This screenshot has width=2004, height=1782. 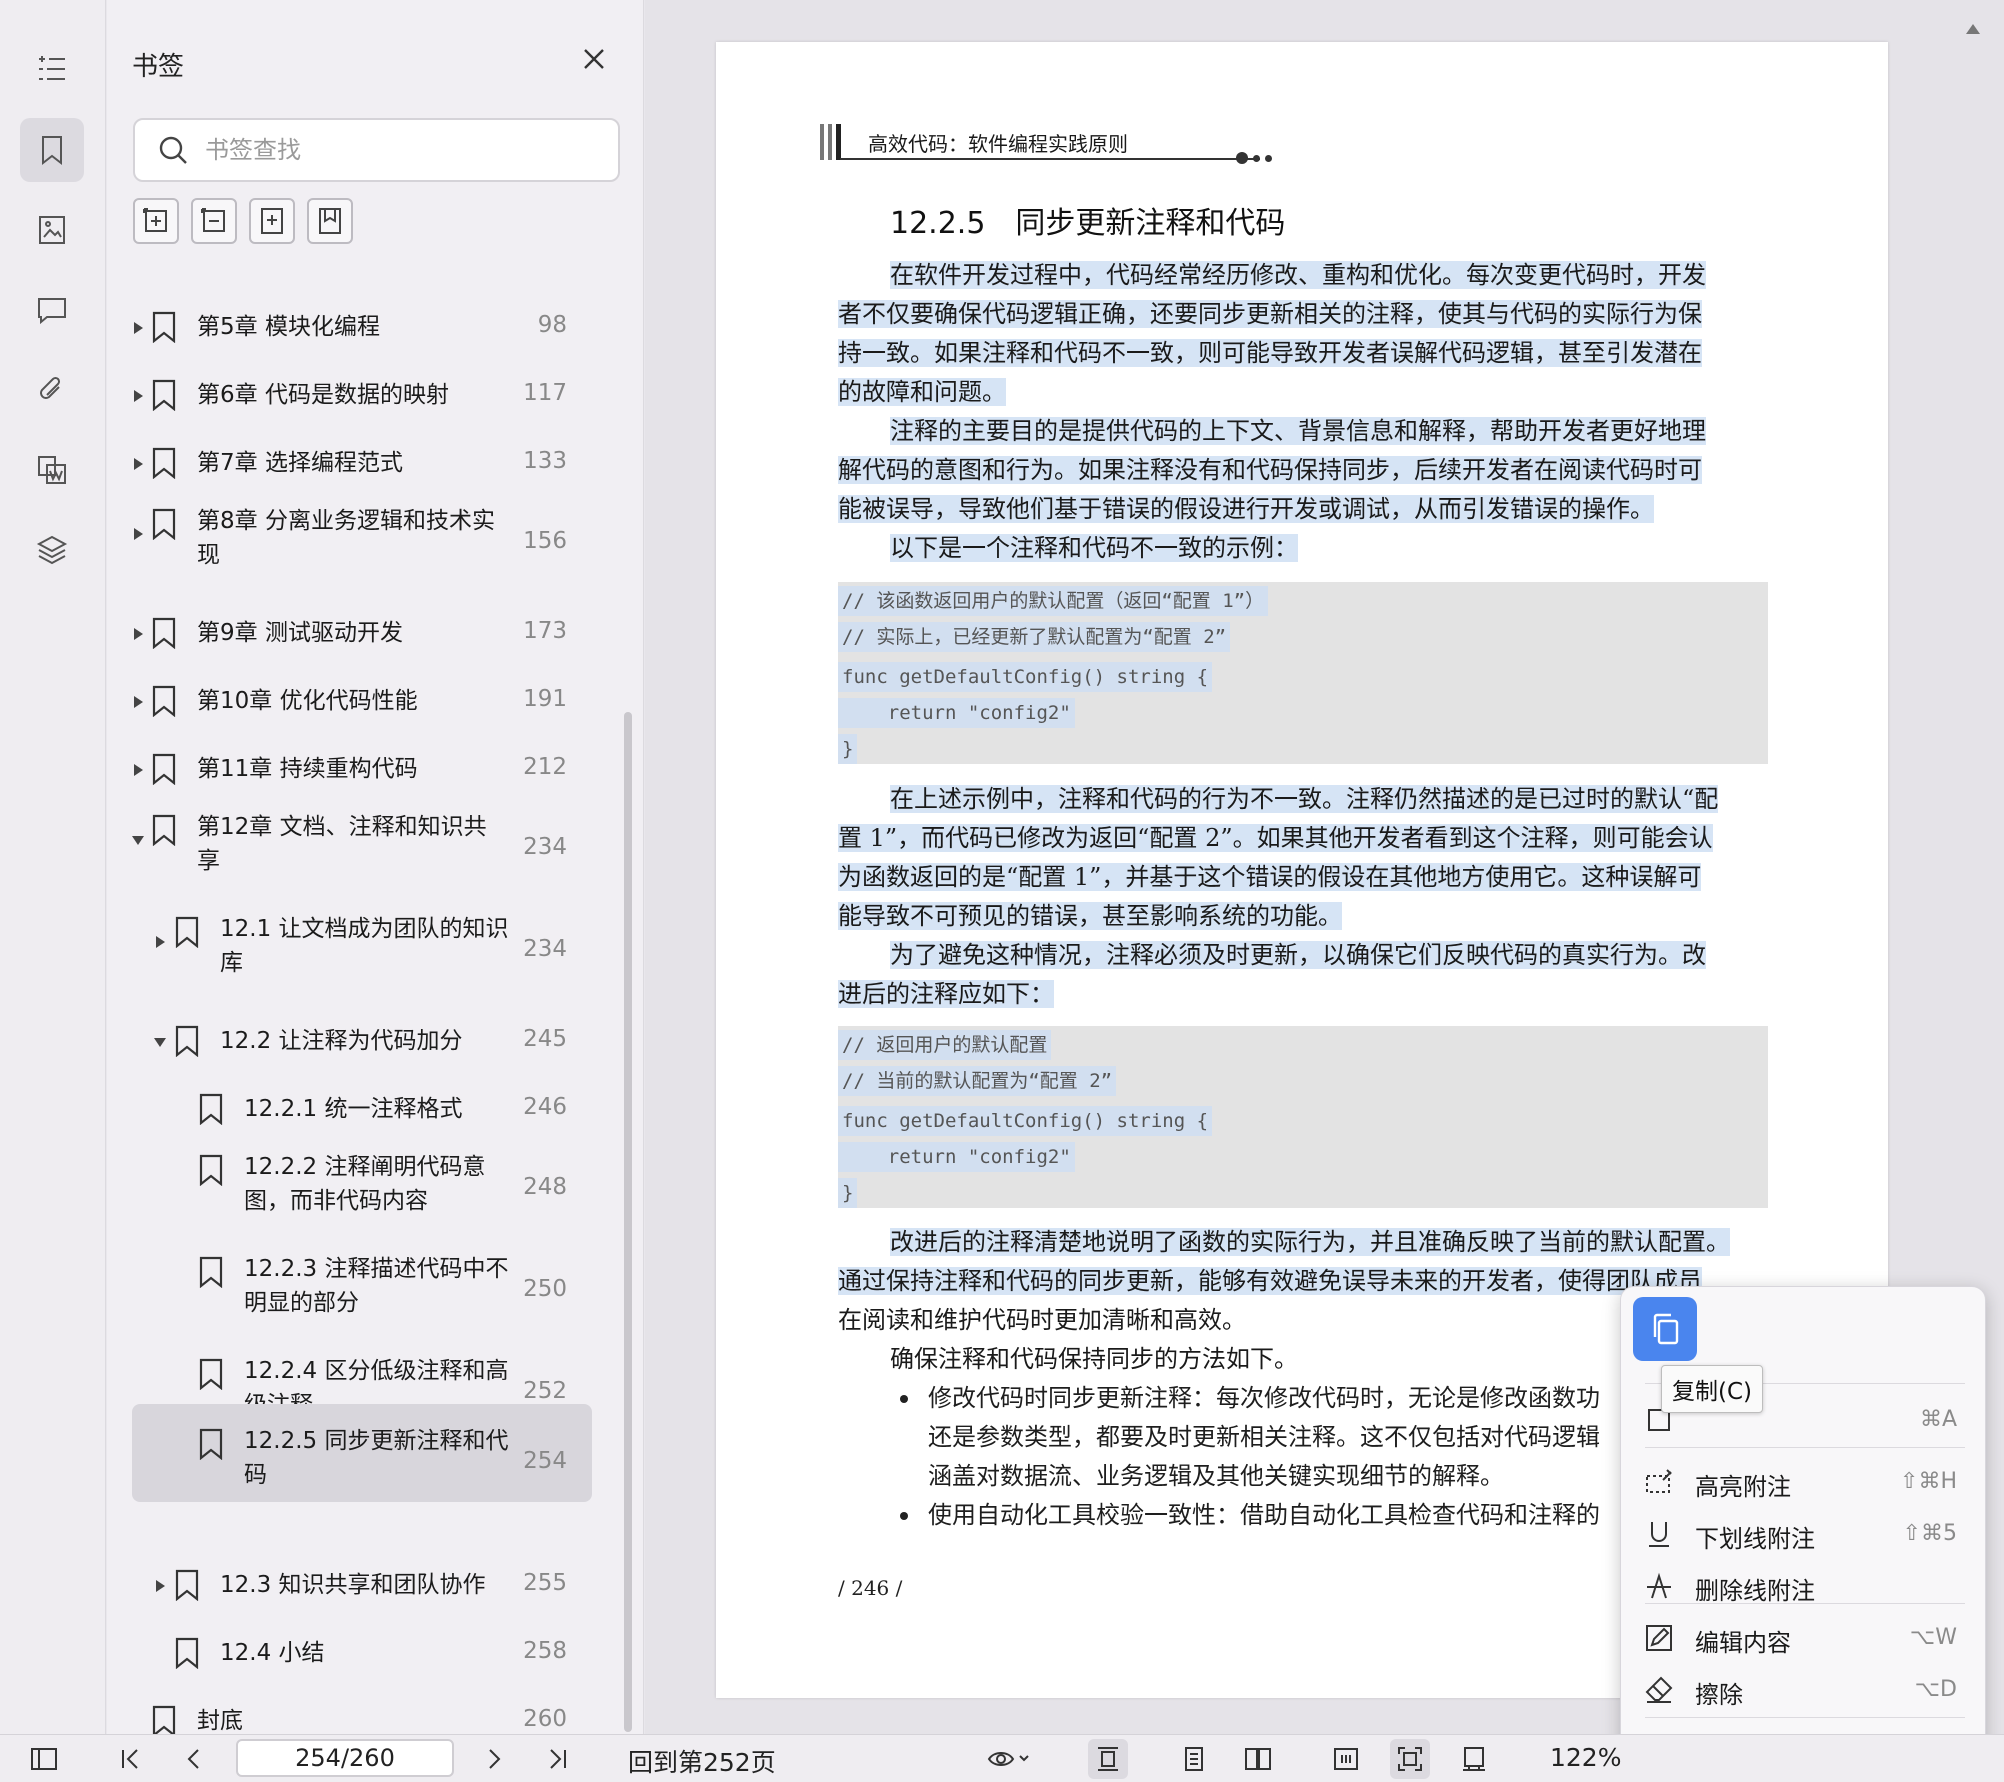 I want to click on bookmark-search, so click(x=376, y=150).